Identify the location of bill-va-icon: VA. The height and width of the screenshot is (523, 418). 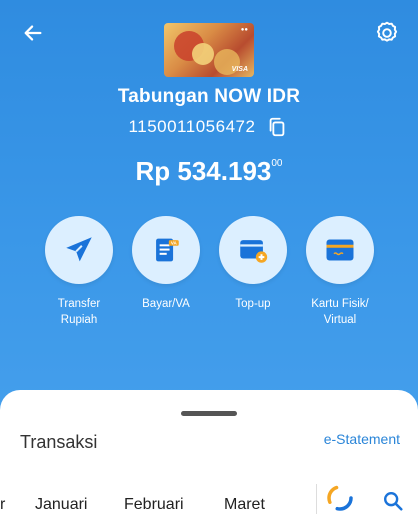
(167, 250).